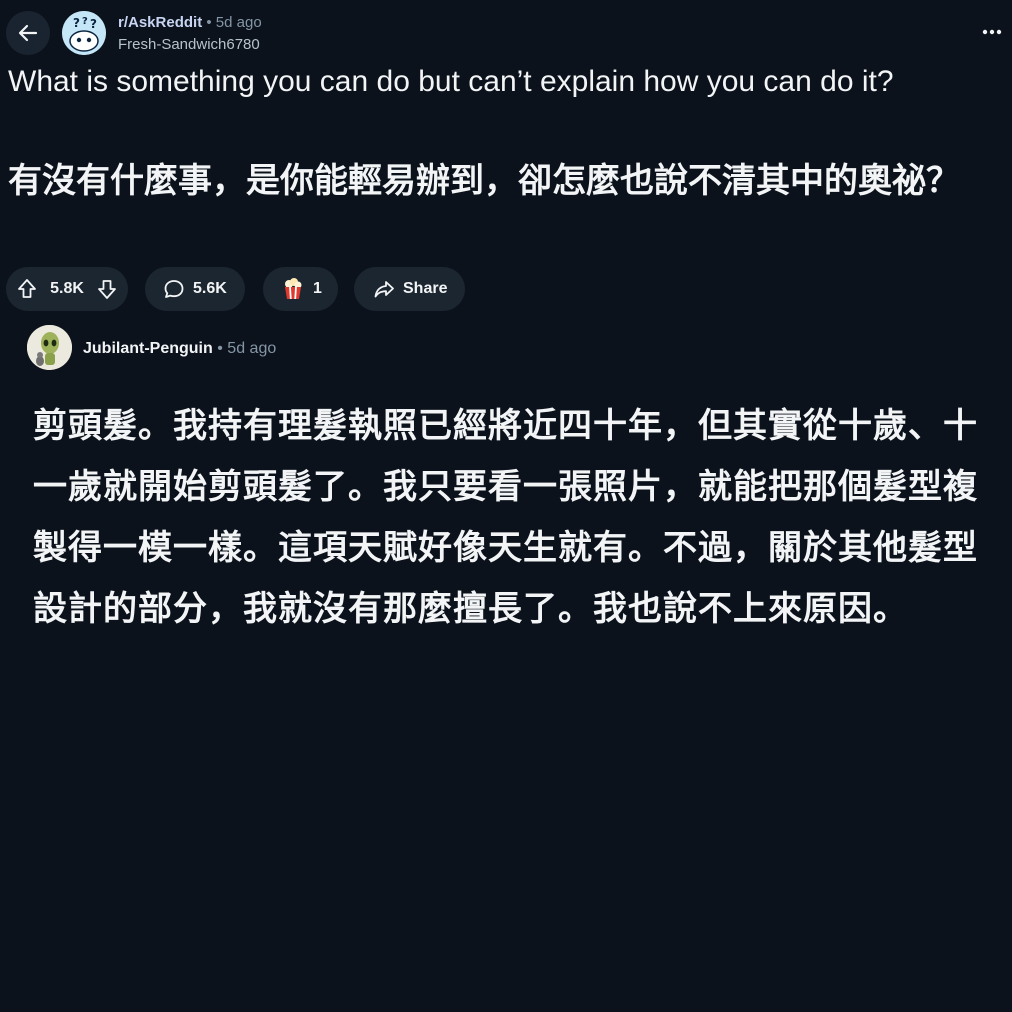 The width and height of the screenshot is (1012, 1012). I want to click on comment-age: 5d ago, so click(252, 348).